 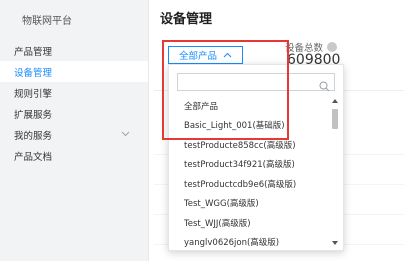 I want to click on scroll-down-arrow-icon, so click(x=335, y=243).